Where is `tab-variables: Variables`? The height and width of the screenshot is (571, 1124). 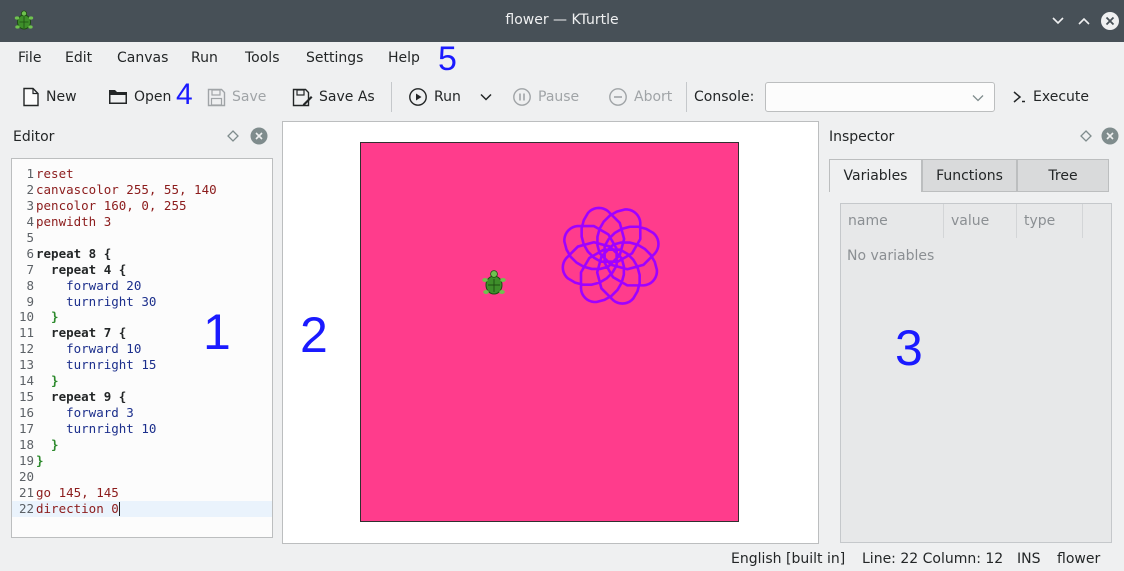 tab-variables: Variables is located at coordinates (875, 175).